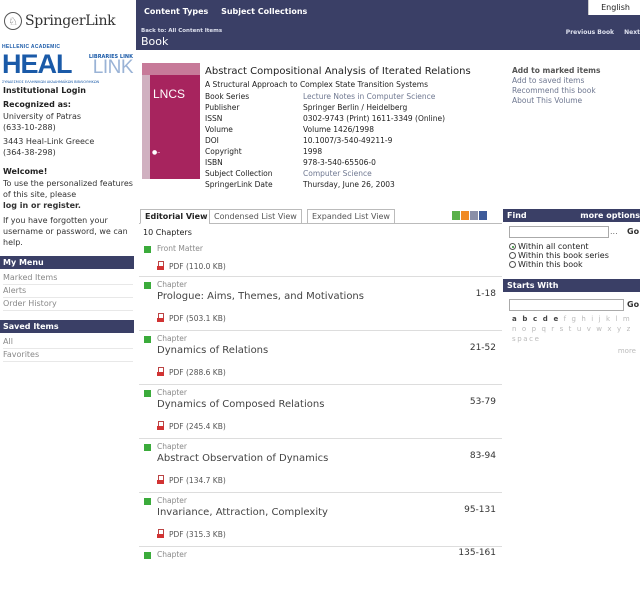 This screenshot has height=601, width=640. What do you see at coordinates (627, 351) in the screenshot?
I see `starts-more-link: more` at bounding box center [627, 351].